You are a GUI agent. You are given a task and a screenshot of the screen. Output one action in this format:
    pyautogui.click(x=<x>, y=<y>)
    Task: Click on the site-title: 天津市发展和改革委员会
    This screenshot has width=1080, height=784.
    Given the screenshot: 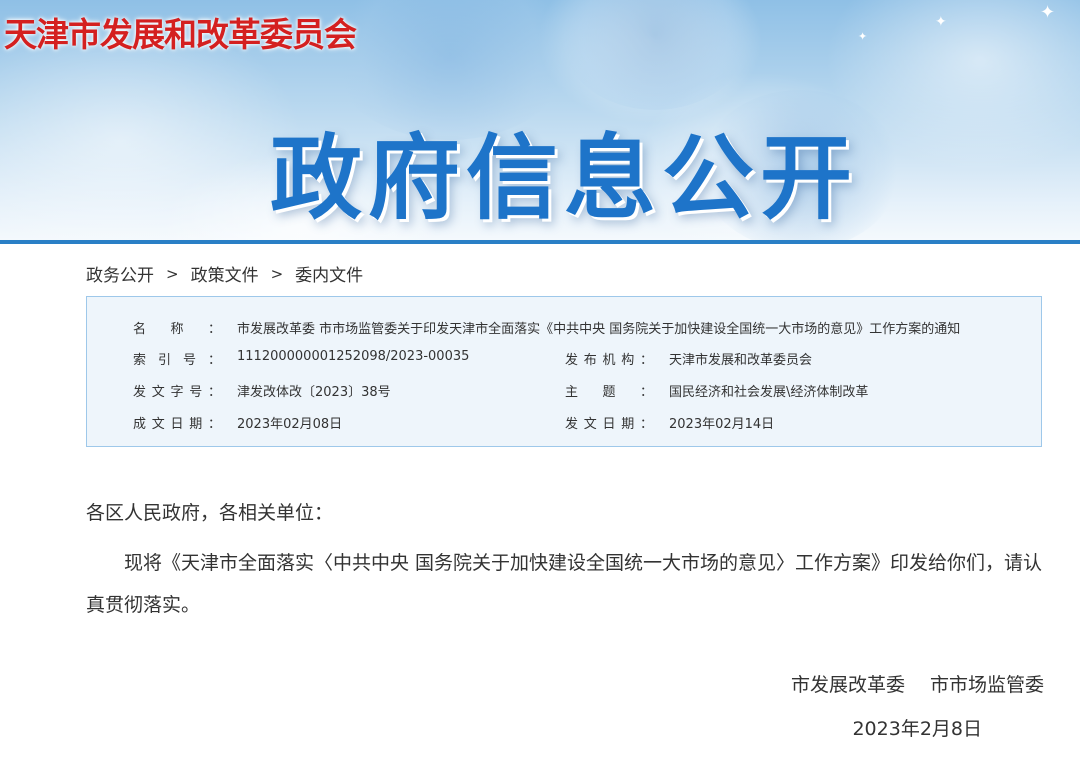 What is the action you would take?
    pyautogui.click(x=180, y=32)
    